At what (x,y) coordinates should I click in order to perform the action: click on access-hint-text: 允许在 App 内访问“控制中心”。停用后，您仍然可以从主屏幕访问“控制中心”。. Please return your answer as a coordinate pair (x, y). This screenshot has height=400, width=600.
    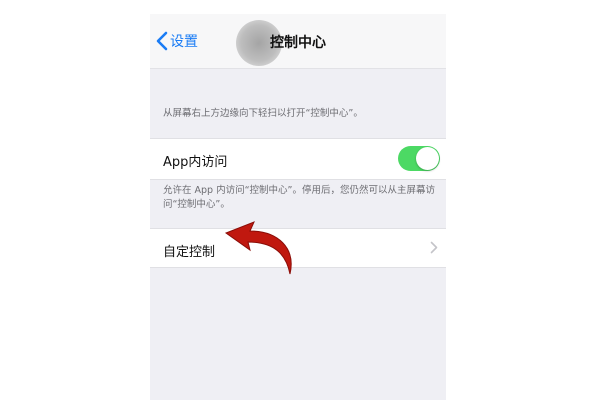
    Looking at the image, I should click on (299, 197).